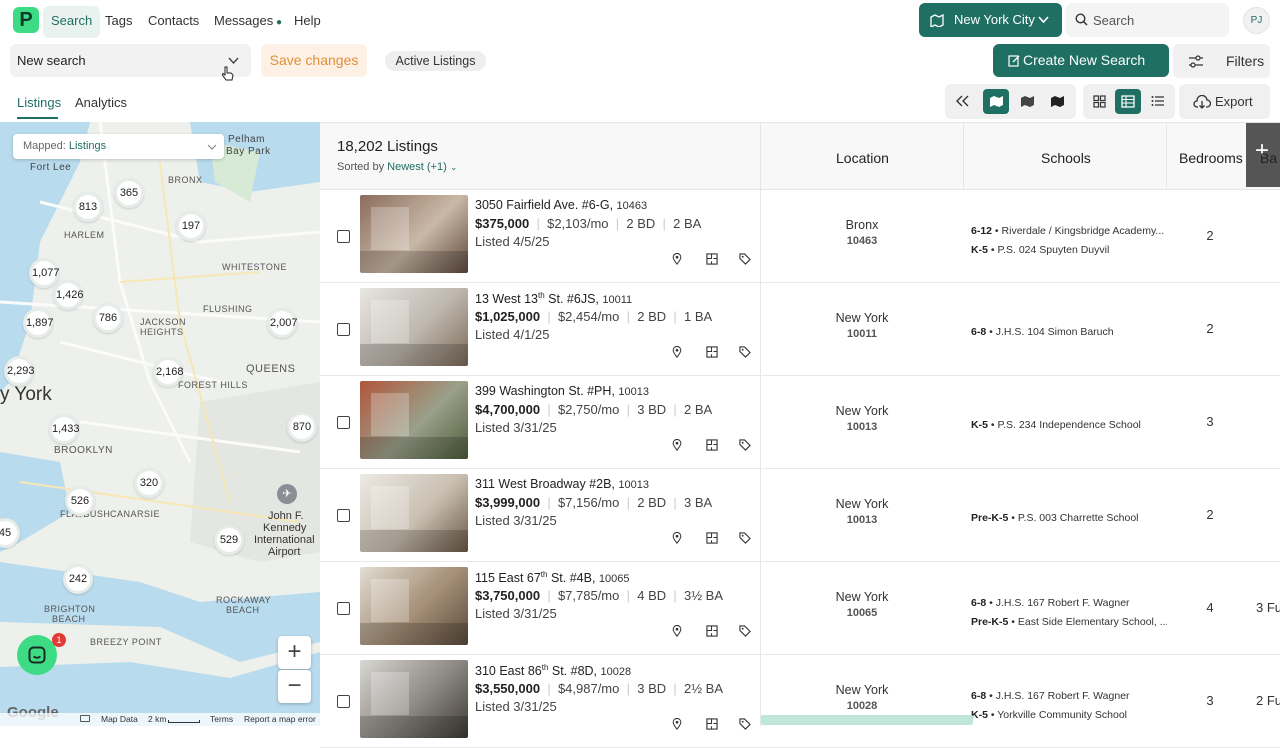 The image size is (1280, 748). I want to click on map-cluster: 2,168, so click(168, 372).